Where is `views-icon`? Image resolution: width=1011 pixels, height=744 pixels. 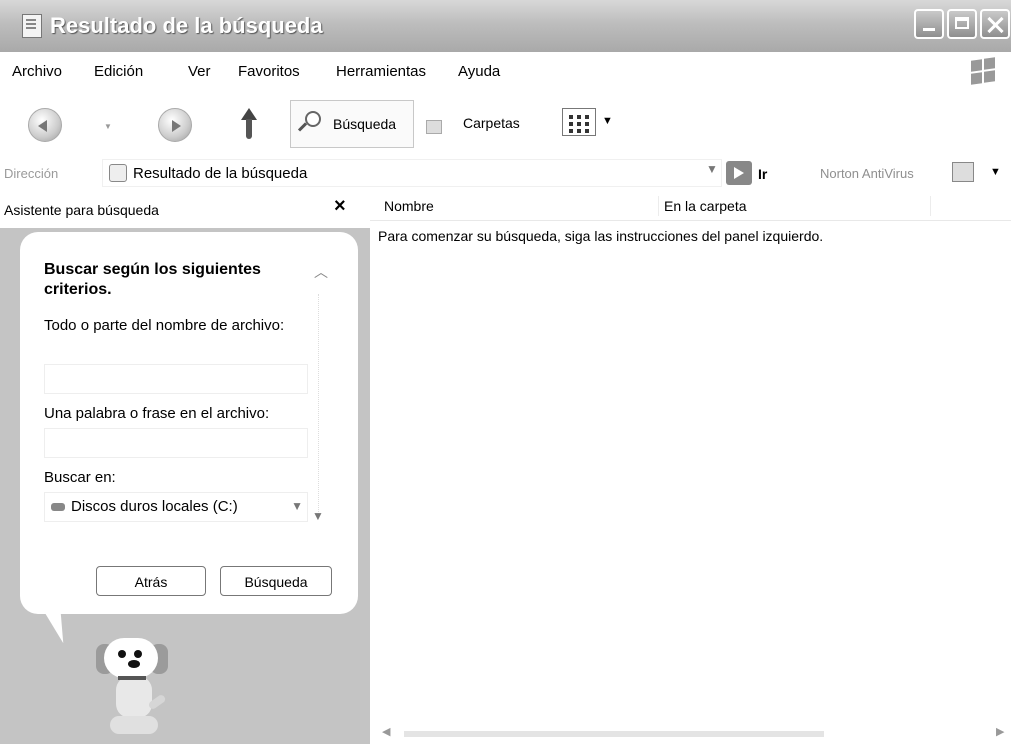
views-icon is located at coordinates (579, 122).